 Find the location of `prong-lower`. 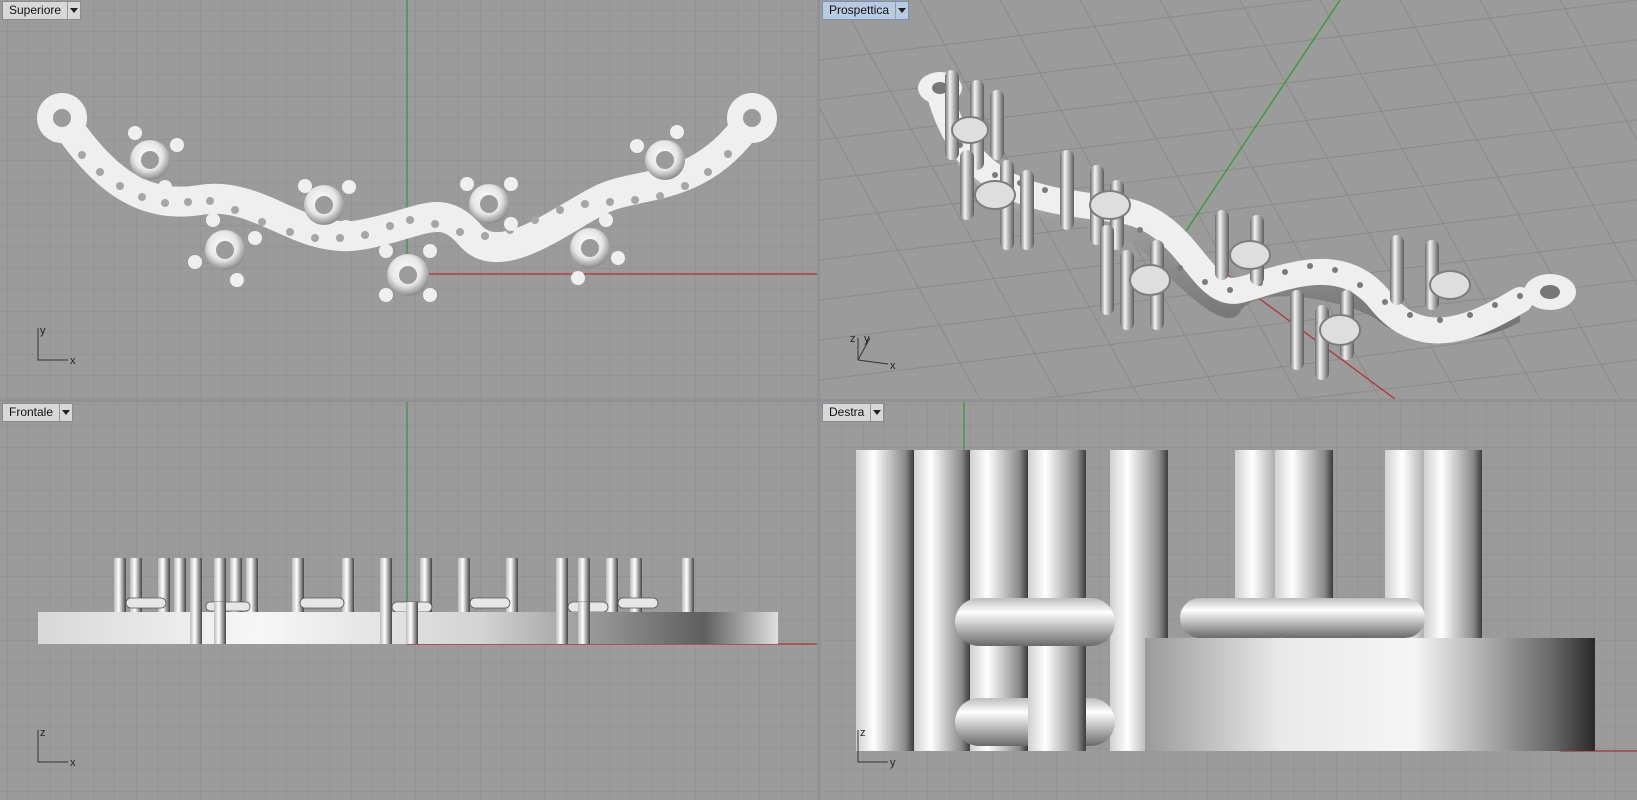

prong-lower is located at coordinates (1057, 698).